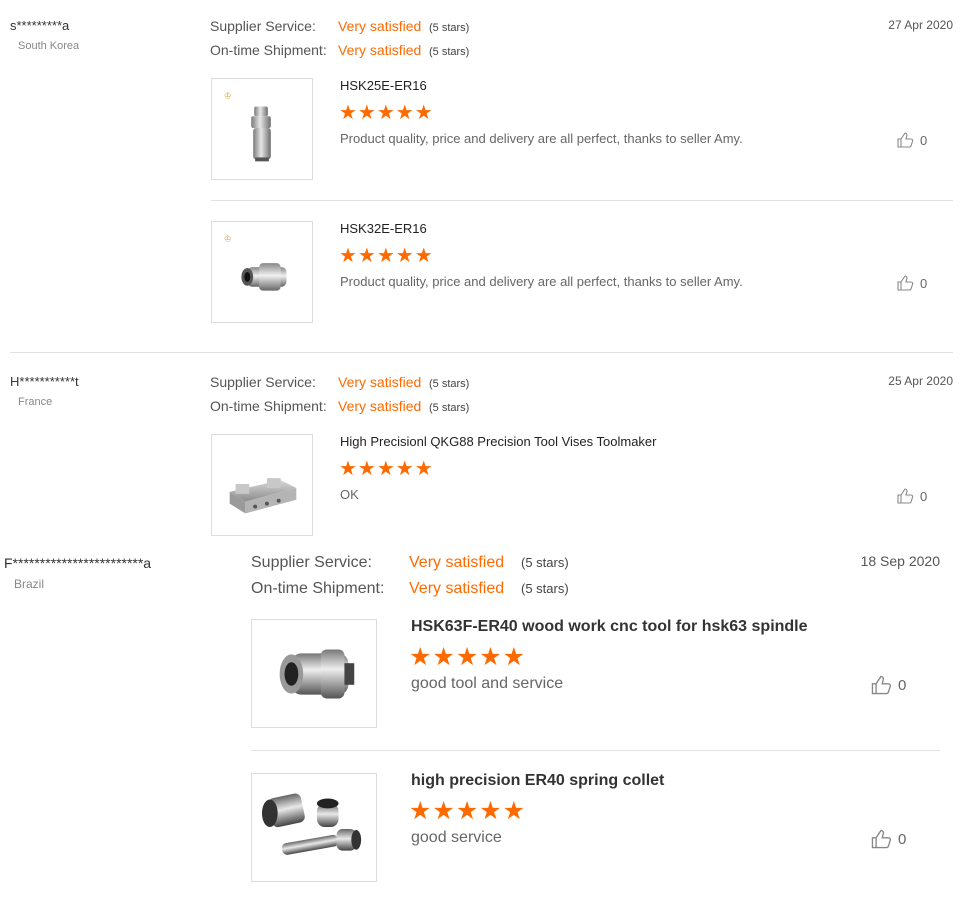  What do you see at coordinates (311, 824) in the screenshot?
I see `er40-collet-set-image` at bounding box center [311, 824].